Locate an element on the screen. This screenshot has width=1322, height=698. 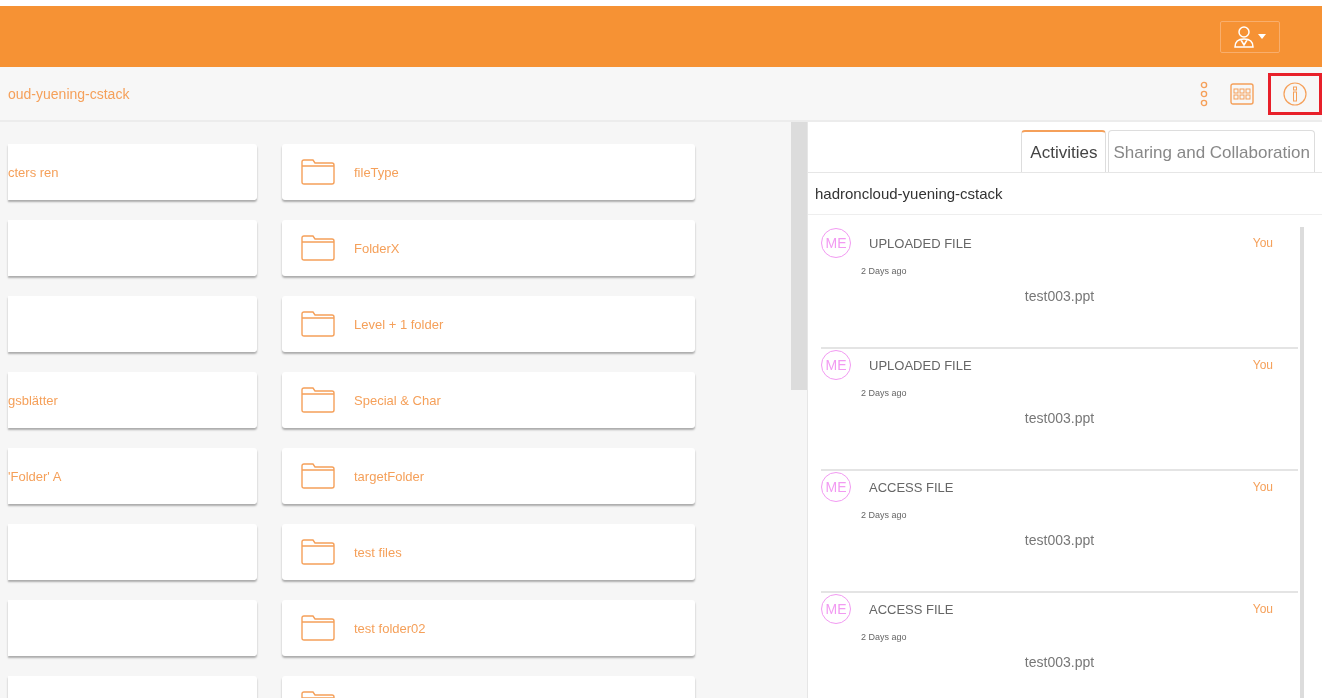
folder-card: Special & Char is located at coordinates (488, 400).